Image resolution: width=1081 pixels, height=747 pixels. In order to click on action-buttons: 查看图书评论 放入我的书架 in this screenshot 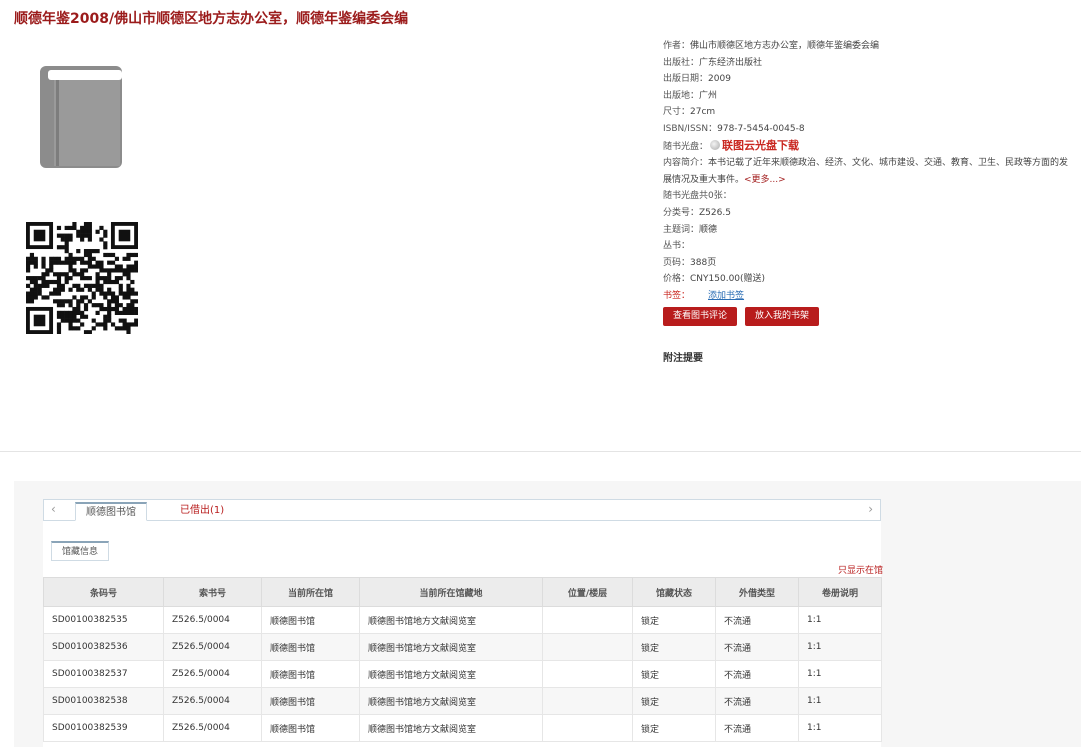, I will do `click(741, 316)`.